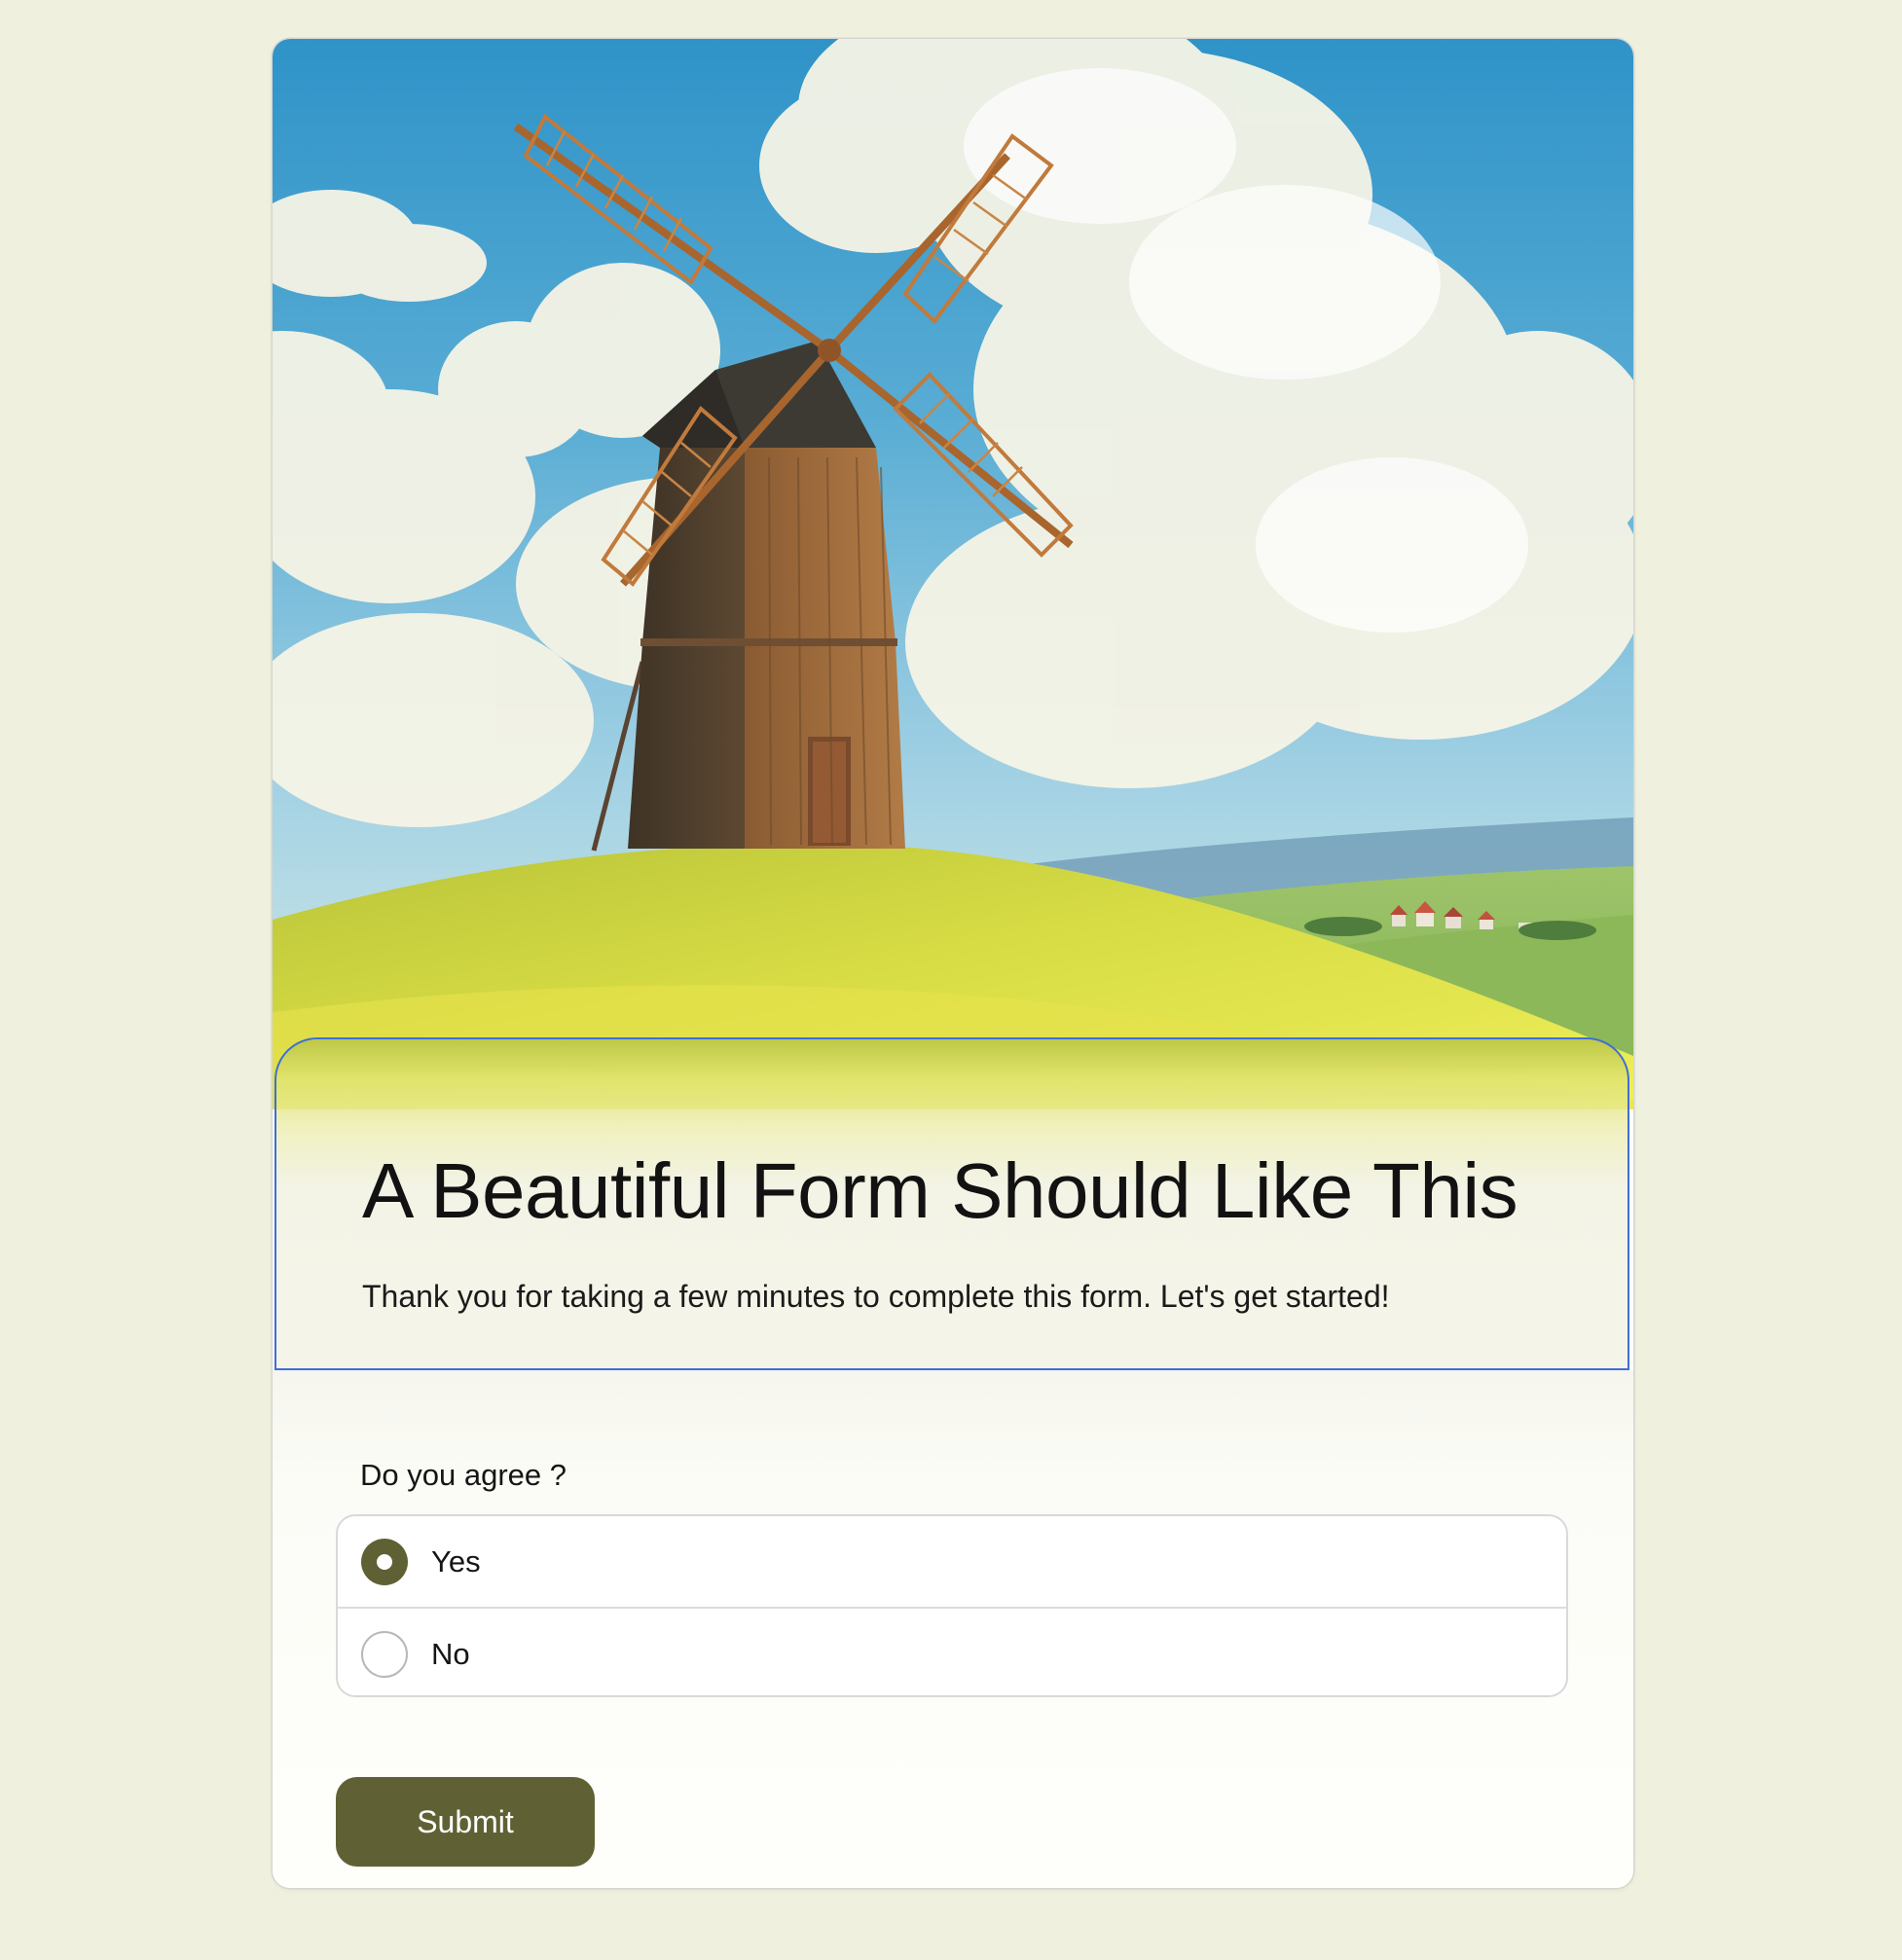 The width and height of the screenshot is (1902, 1960). Describe the element at coordinates (465, 1822) in the screenshot. I see `submit-button: Submit` at that location.